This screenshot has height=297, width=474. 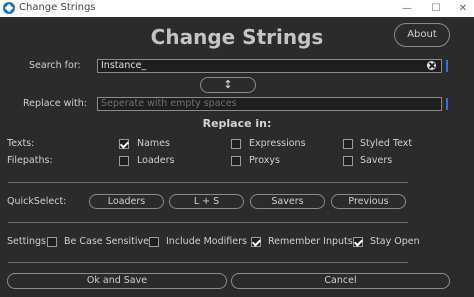 I want to click on names-checkbox, so click(x=124, y=144).